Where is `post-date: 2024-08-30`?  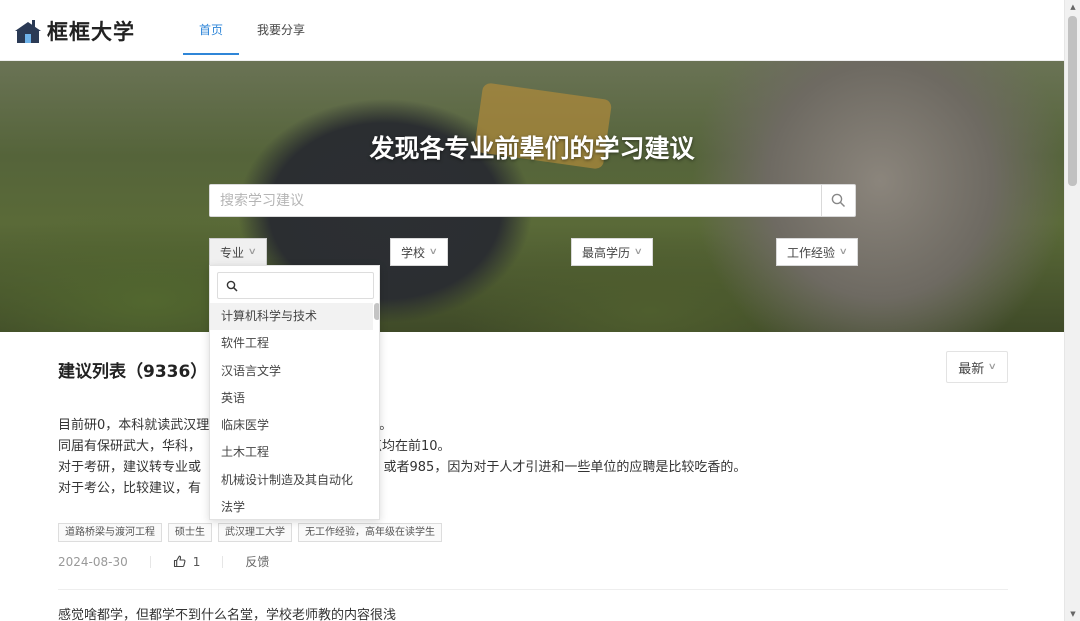 post-date: 2024-08-30 is located at coordinates (93, 561).